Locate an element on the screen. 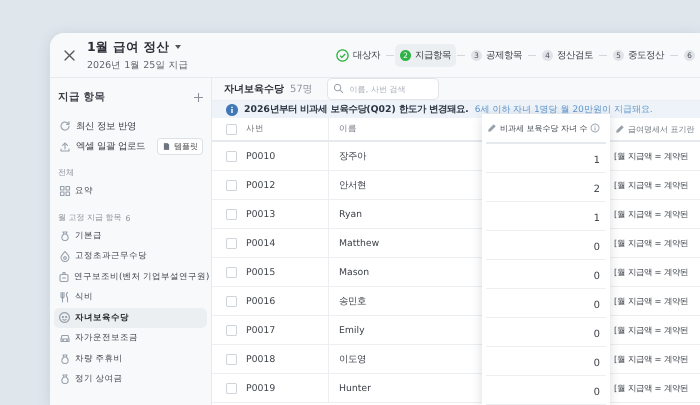 The width and height of the screenshot is (700, 405). table-cell-text: P0016 is located at coordinates (261, 301).